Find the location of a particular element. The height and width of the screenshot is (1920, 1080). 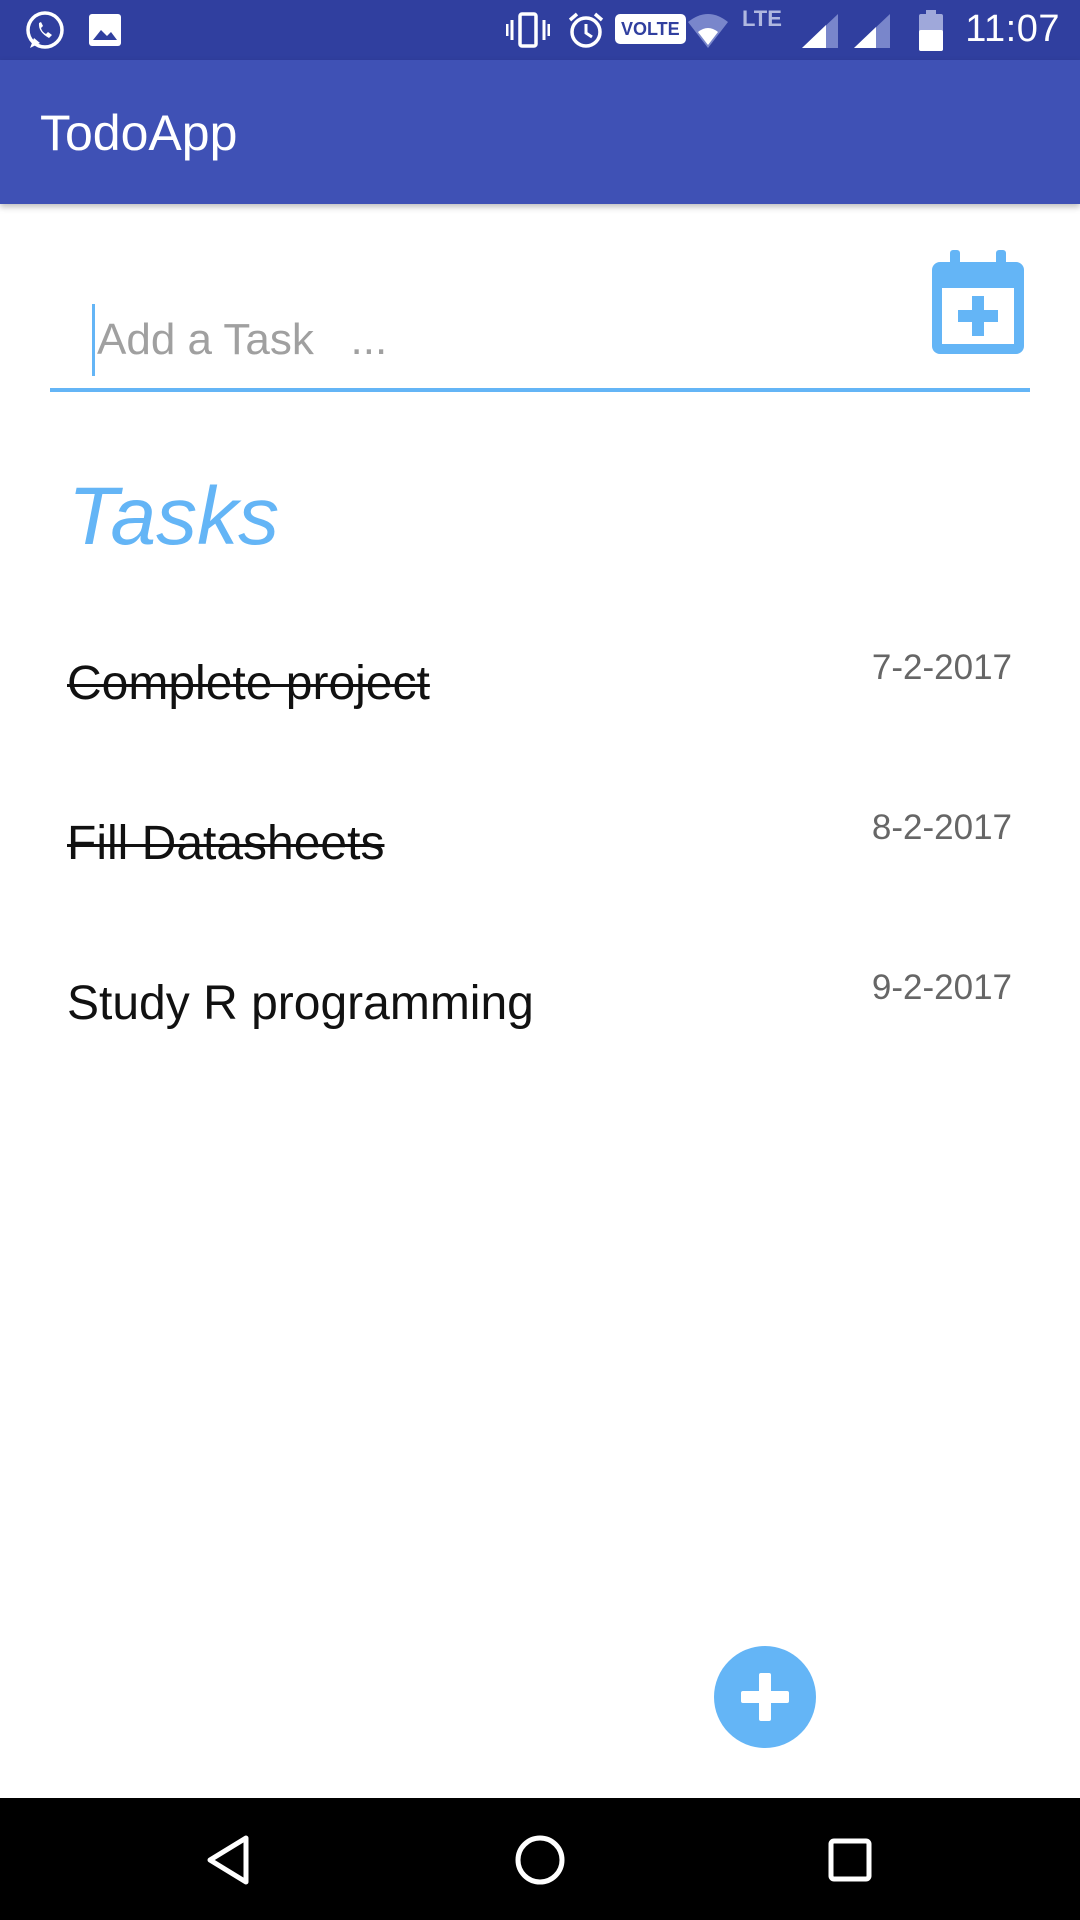

add-task-field-container is located at coordinates (540, 318).